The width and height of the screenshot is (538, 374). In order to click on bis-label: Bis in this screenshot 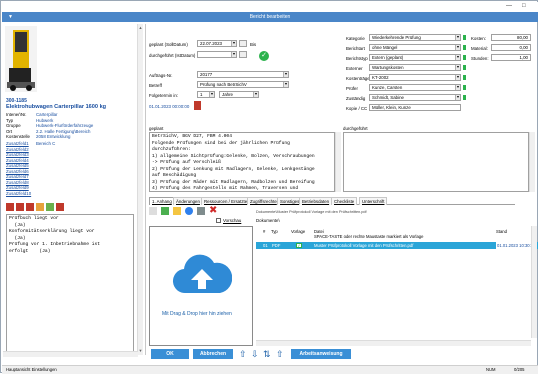, I will do `click(253, 44)`.